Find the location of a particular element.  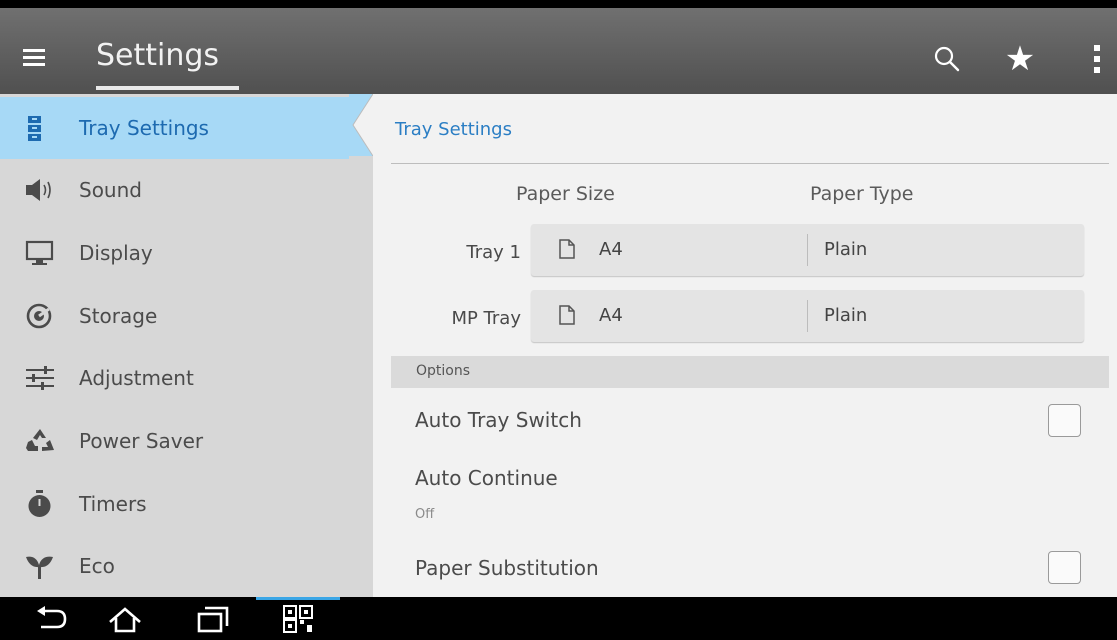

auto-tray-switch-checkbox is located at coordinates (1064, 420).